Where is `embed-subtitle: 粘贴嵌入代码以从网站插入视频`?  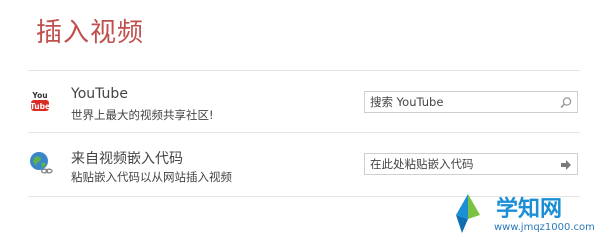 embed-subtitle: 粘贴嵌入代码以从网站插入视频 is located at coordinates (151, 177).